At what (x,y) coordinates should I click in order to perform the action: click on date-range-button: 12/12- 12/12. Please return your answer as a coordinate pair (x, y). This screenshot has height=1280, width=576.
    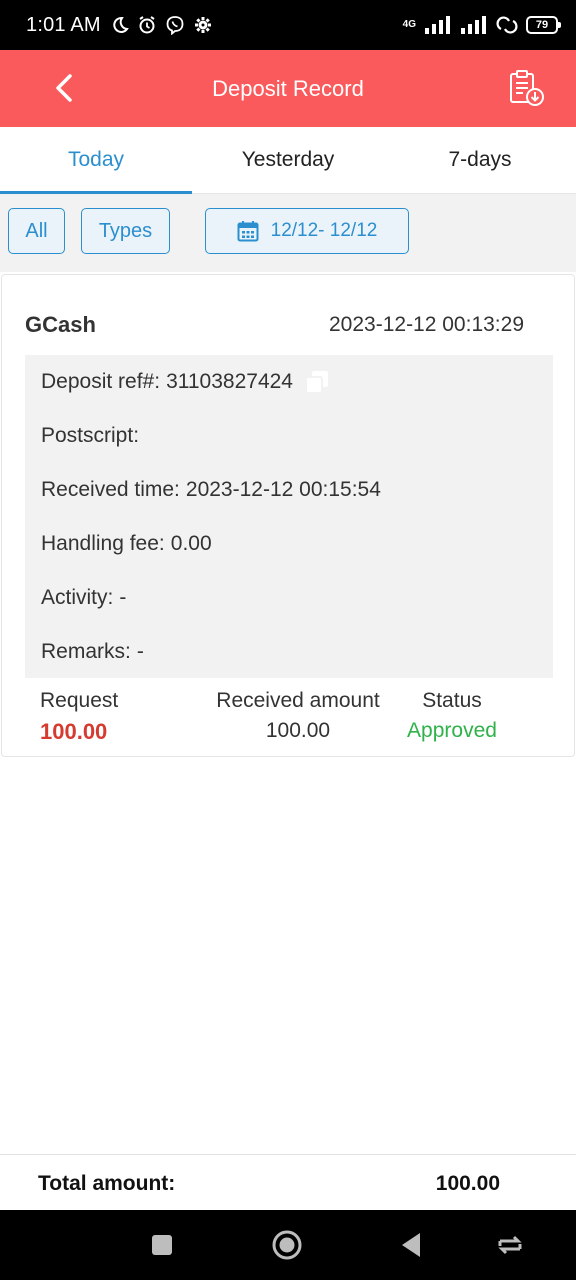
    Looking at the image, I should click on (307, 231).